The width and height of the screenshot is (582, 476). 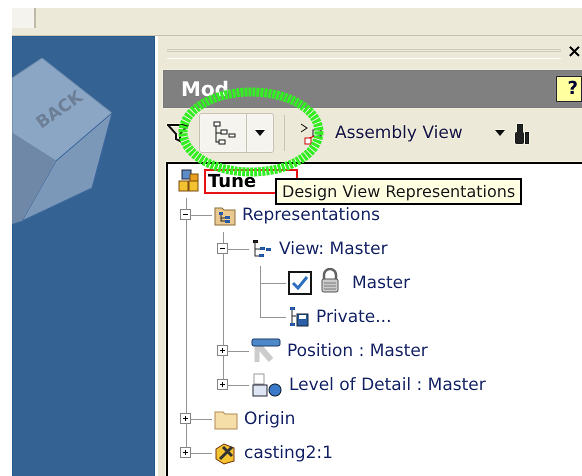 I want to click on tooltip: Design View Representations, so click(x=398, y=191).